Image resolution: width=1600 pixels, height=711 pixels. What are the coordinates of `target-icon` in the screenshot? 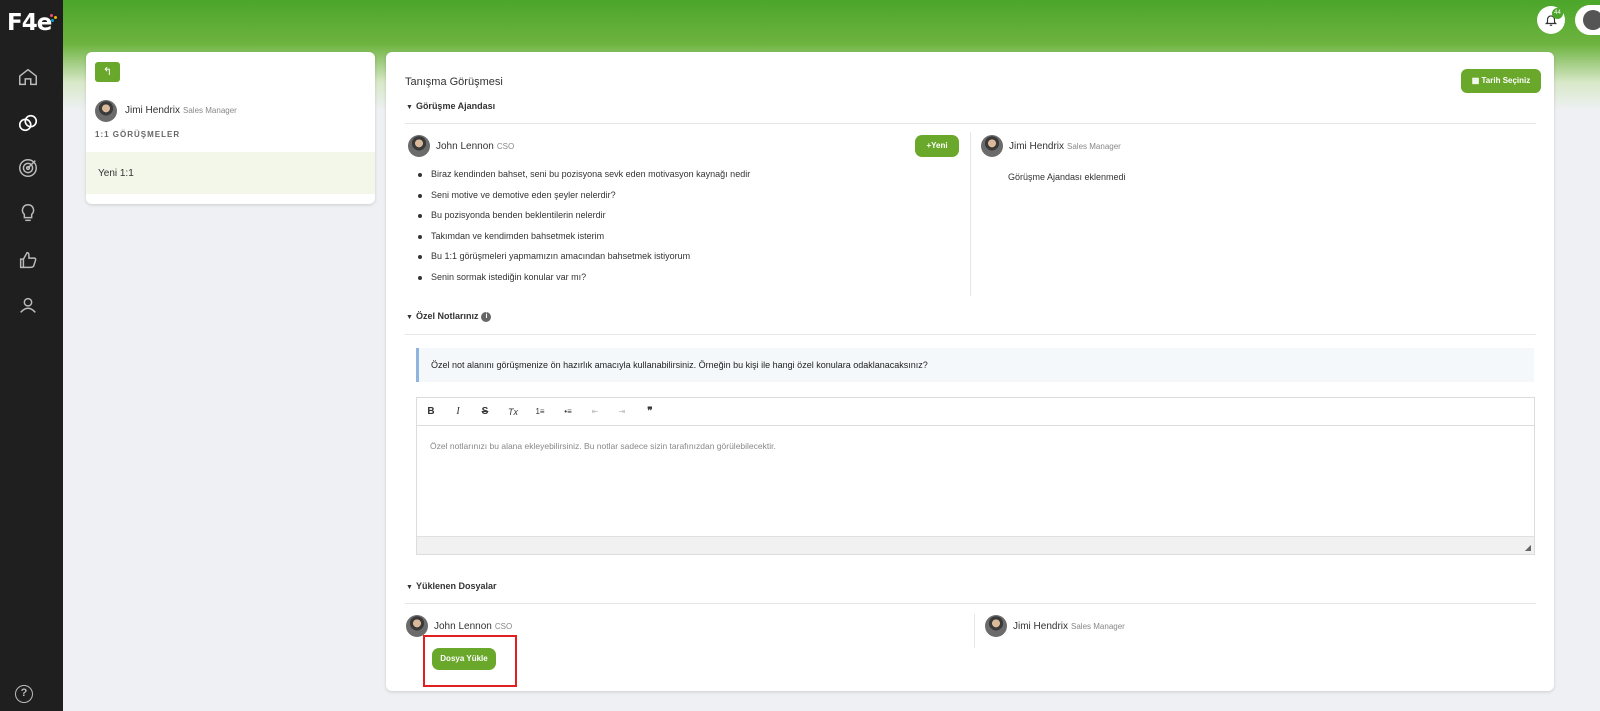 It's located at (28, 168).